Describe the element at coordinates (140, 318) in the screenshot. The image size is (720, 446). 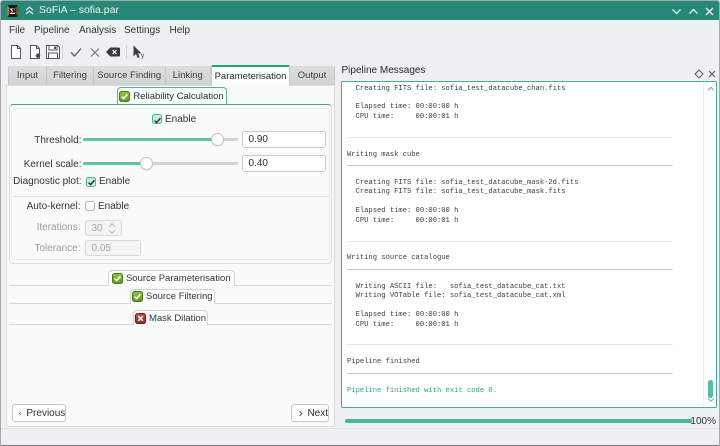
I see `crossed-icon` at that location.